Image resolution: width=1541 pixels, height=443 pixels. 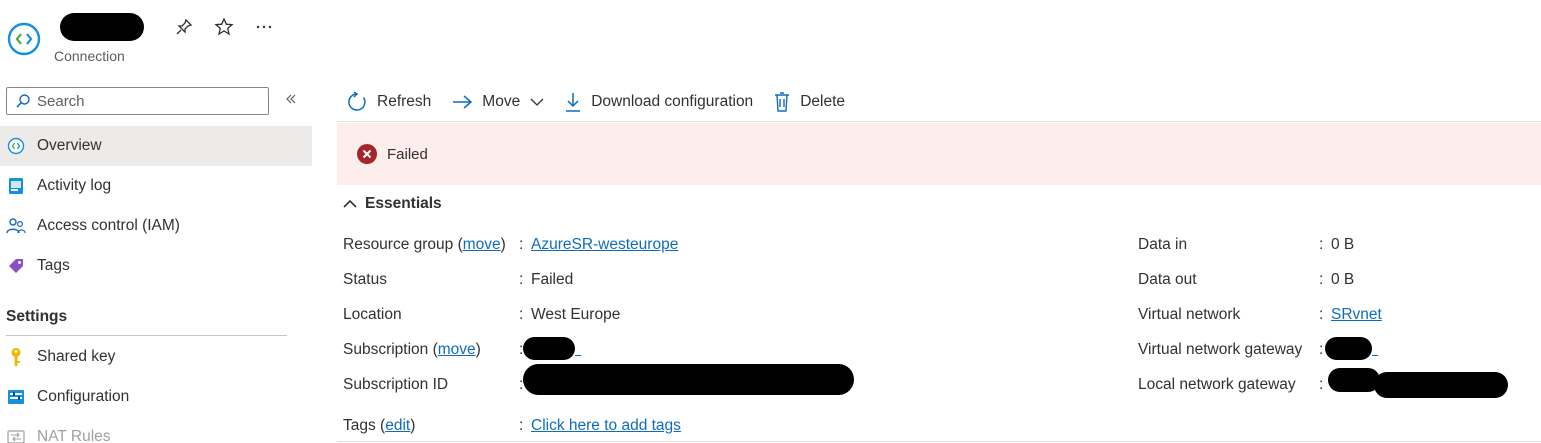 What do you see at coordinates (365, 279) in the screenshot?
I see `status-label: Status` at bounding box center [365, 279].